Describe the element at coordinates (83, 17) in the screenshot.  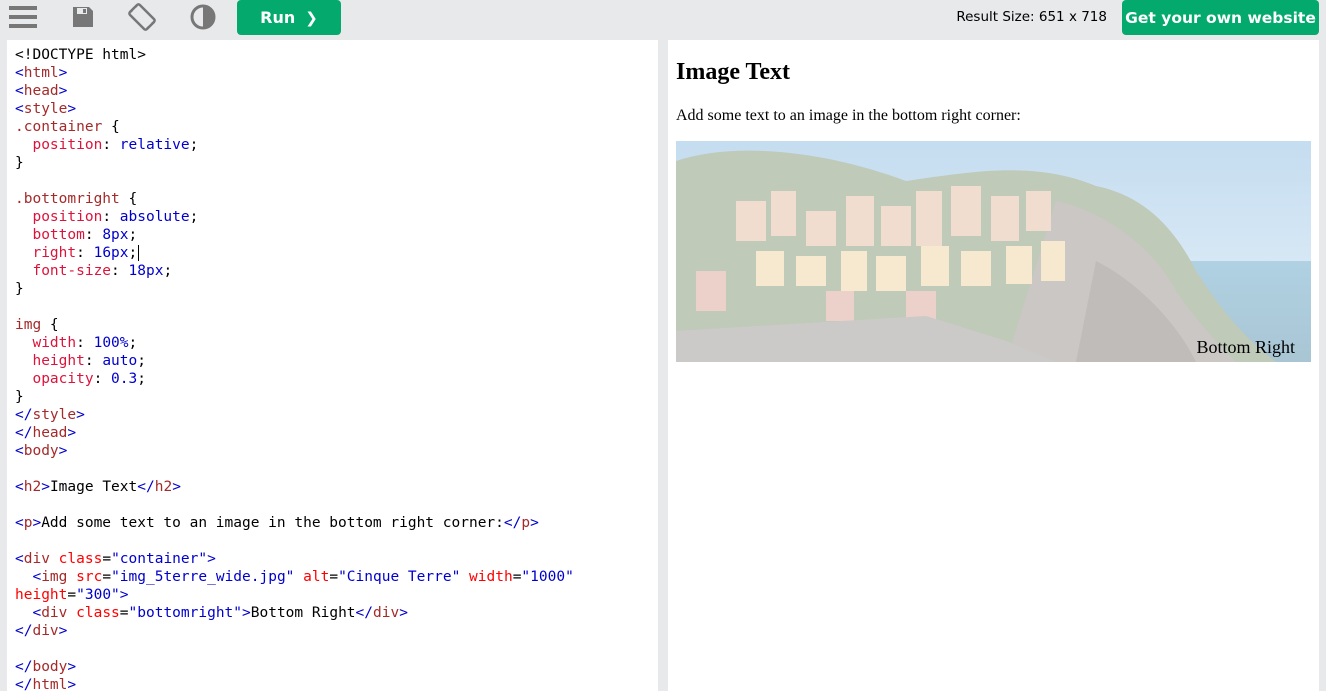
I see `save-icon` at that location.